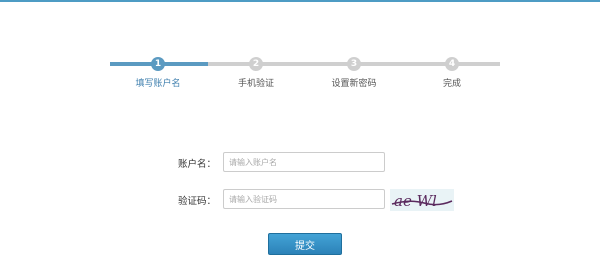  What do you see at coordinates (196, 201) in the screenshot?
I see `captcha-label: 验证码：` at bounding box center [196, 201].